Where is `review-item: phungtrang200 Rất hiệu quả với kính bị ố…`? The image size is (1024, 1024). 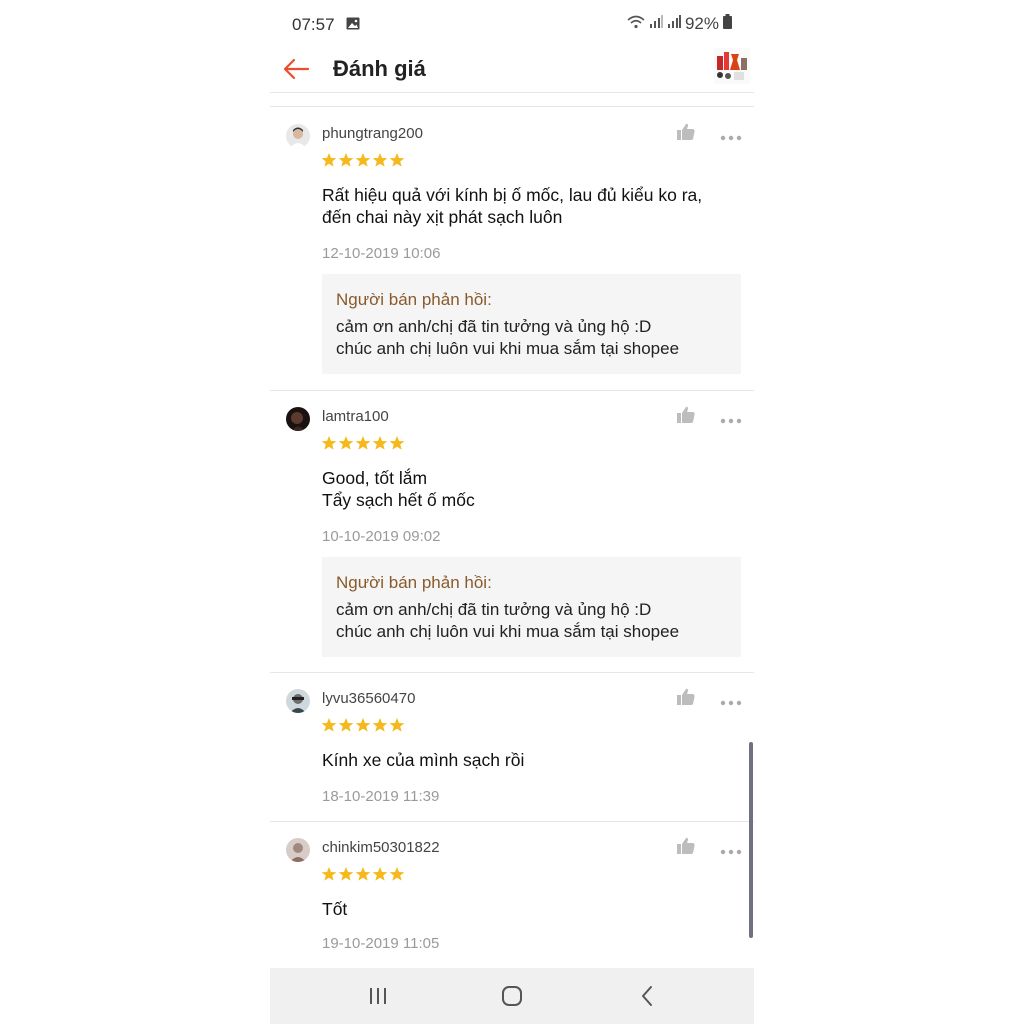
review-item: phungtrang200 Rất hiệu quả với kính bị ố… is located at coordinates (512, 249).